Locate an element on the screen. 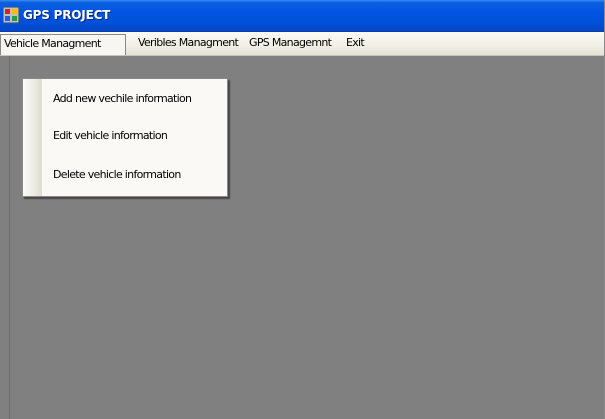 This screenshot has height=419, width=605. app-window-icon is located at coordinates (11, 15).